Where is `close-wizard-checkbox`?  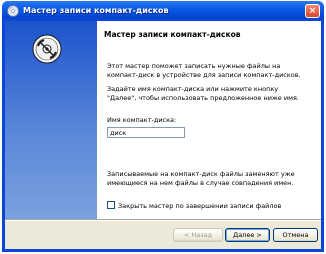 close-wizard-checkbox is located at coordinates (111, 205).